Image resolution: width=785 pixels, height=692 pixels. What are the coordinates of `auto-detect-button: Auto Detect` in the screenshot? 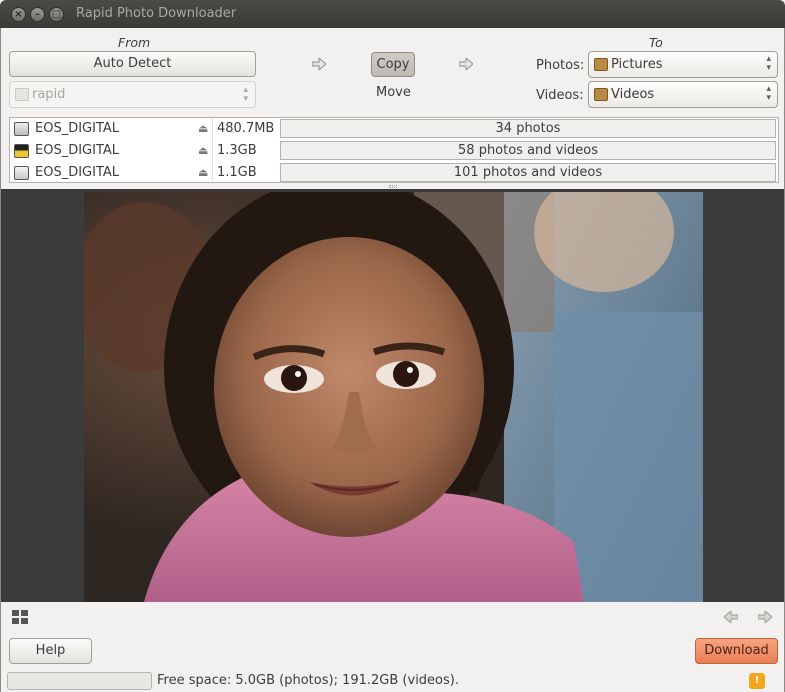 It's located at (132, 64).